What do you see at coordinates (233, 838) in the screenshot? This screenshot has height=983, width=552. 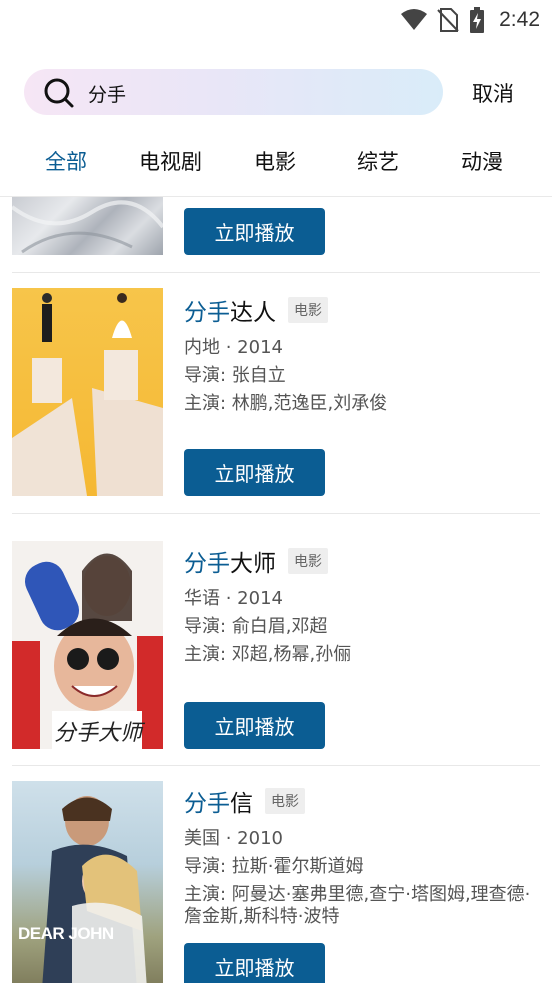 I see `region-year: 美国 · 2010` at bounding box center [233, 838].